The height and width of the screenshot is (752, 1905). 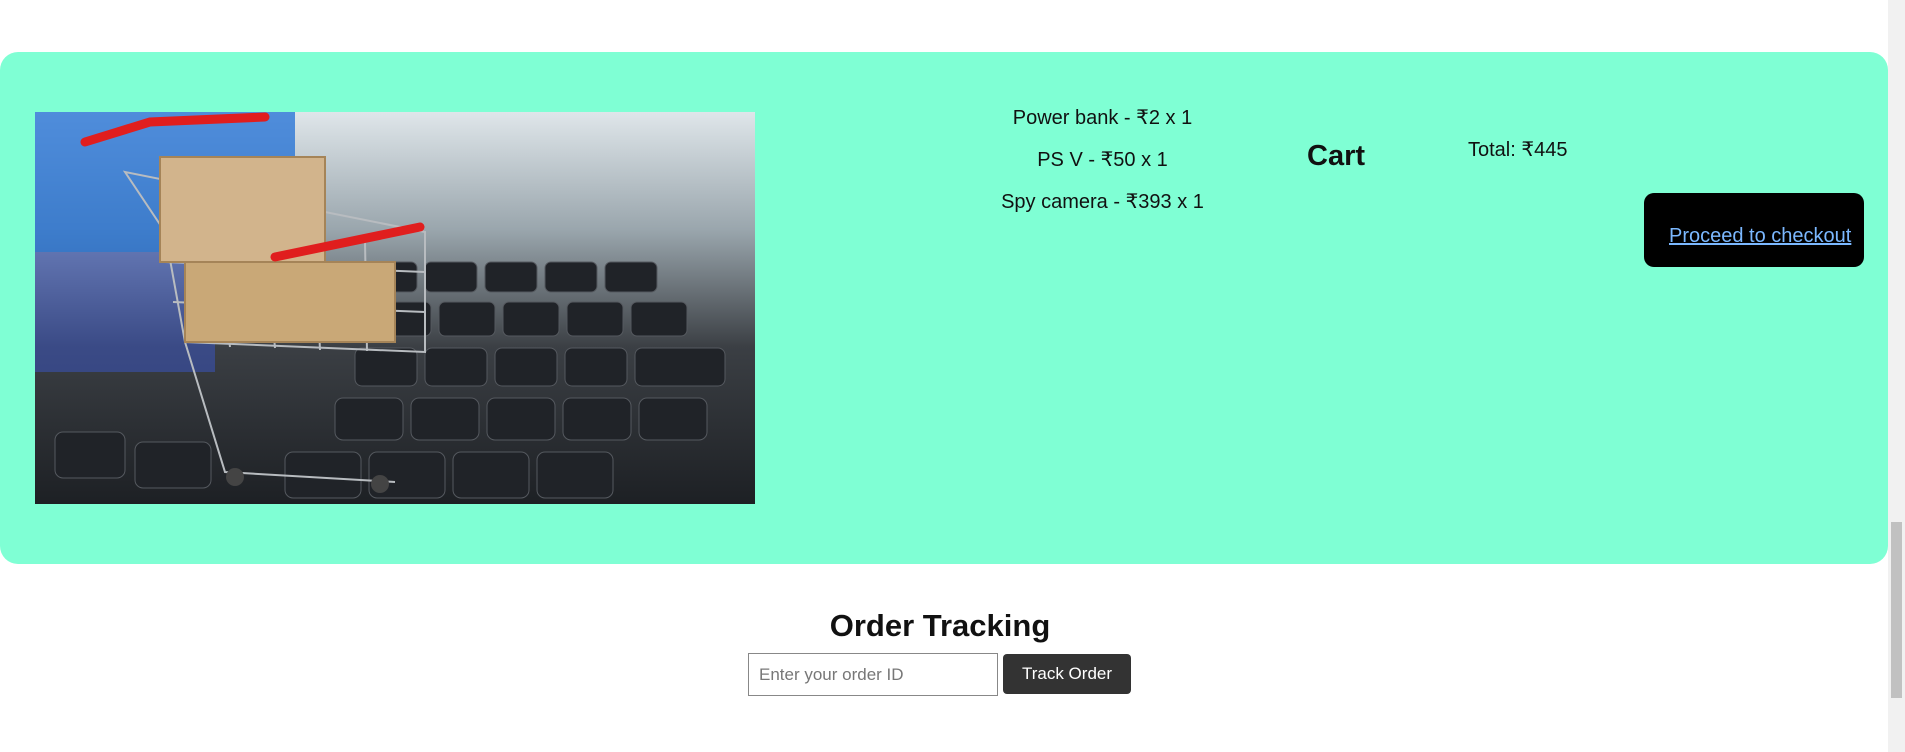 I want to click on track-order-button: Track Order, so click(x=1067, y=674).